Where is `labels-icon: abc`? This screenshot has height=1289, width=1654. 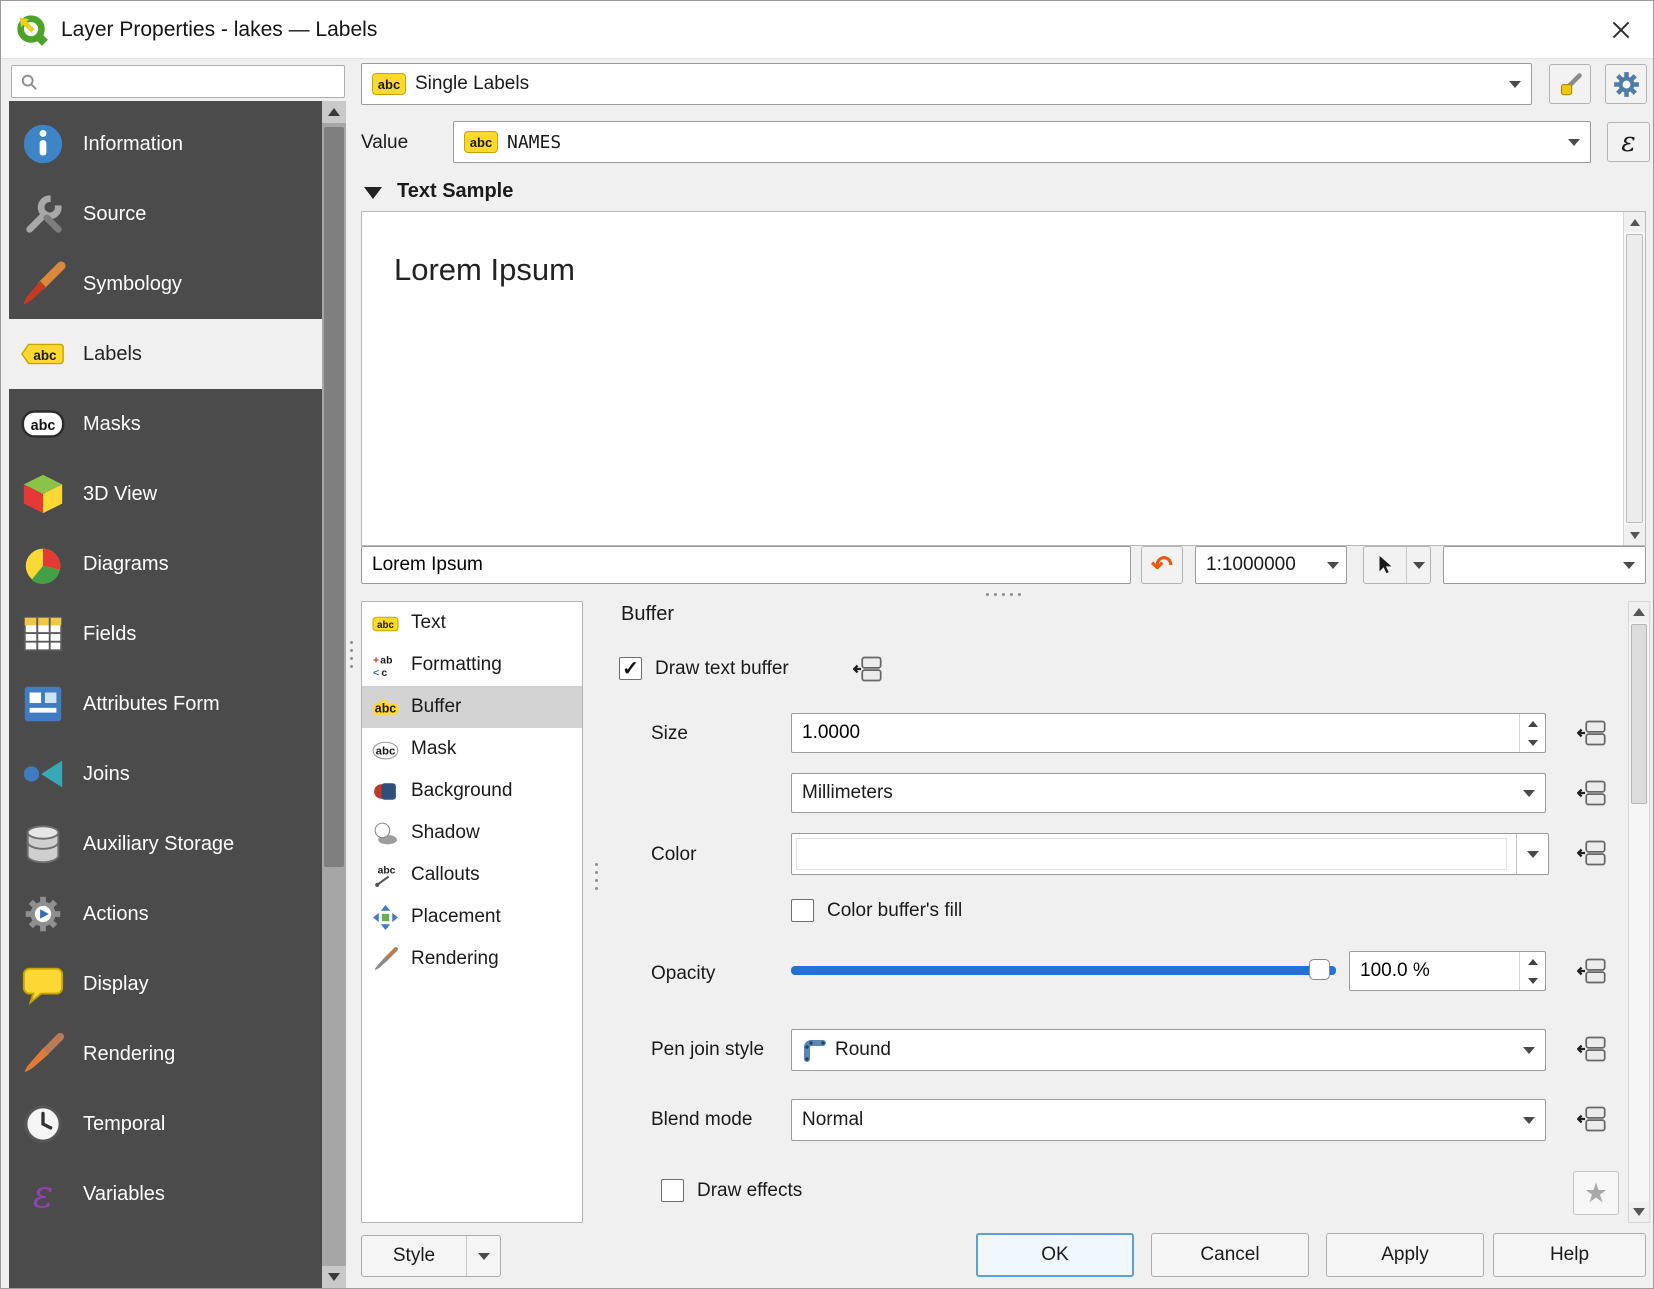
labels-icon: abc is located at coordinates (42, 354).